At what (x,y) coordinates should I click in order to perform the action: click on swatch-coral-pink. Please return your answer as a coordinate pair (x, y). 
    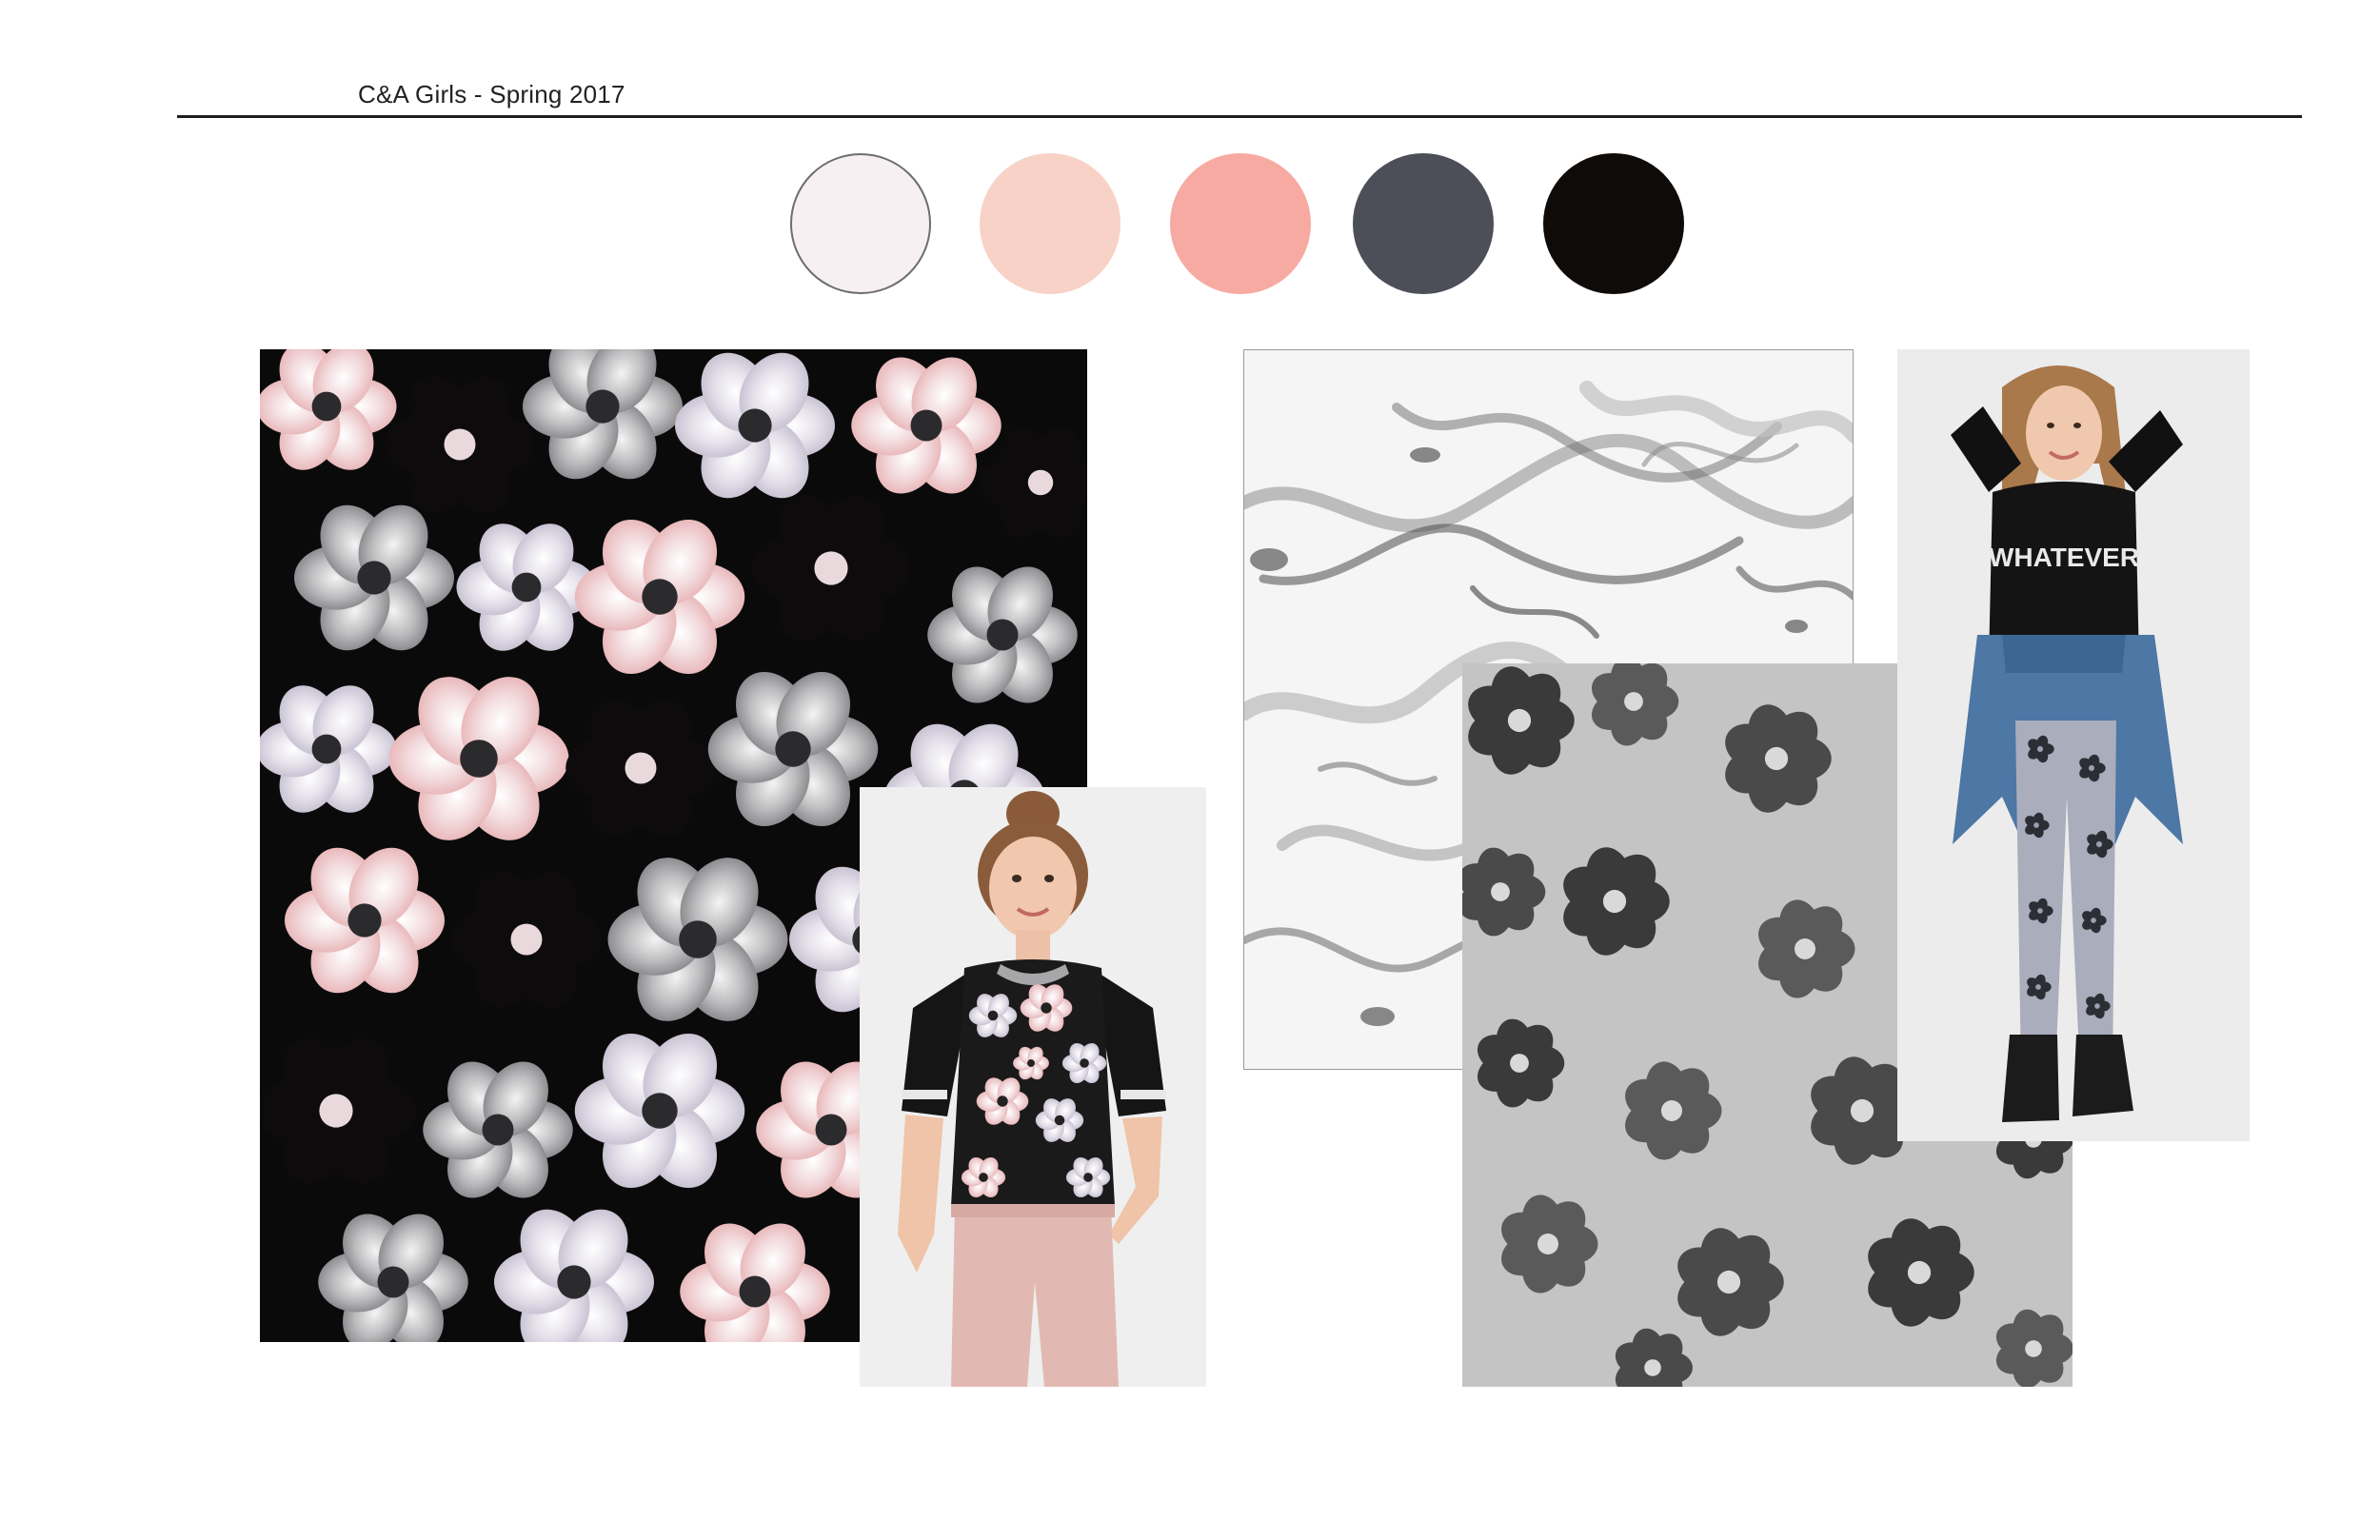
    Looking at the image, I should click on (1240, 223).